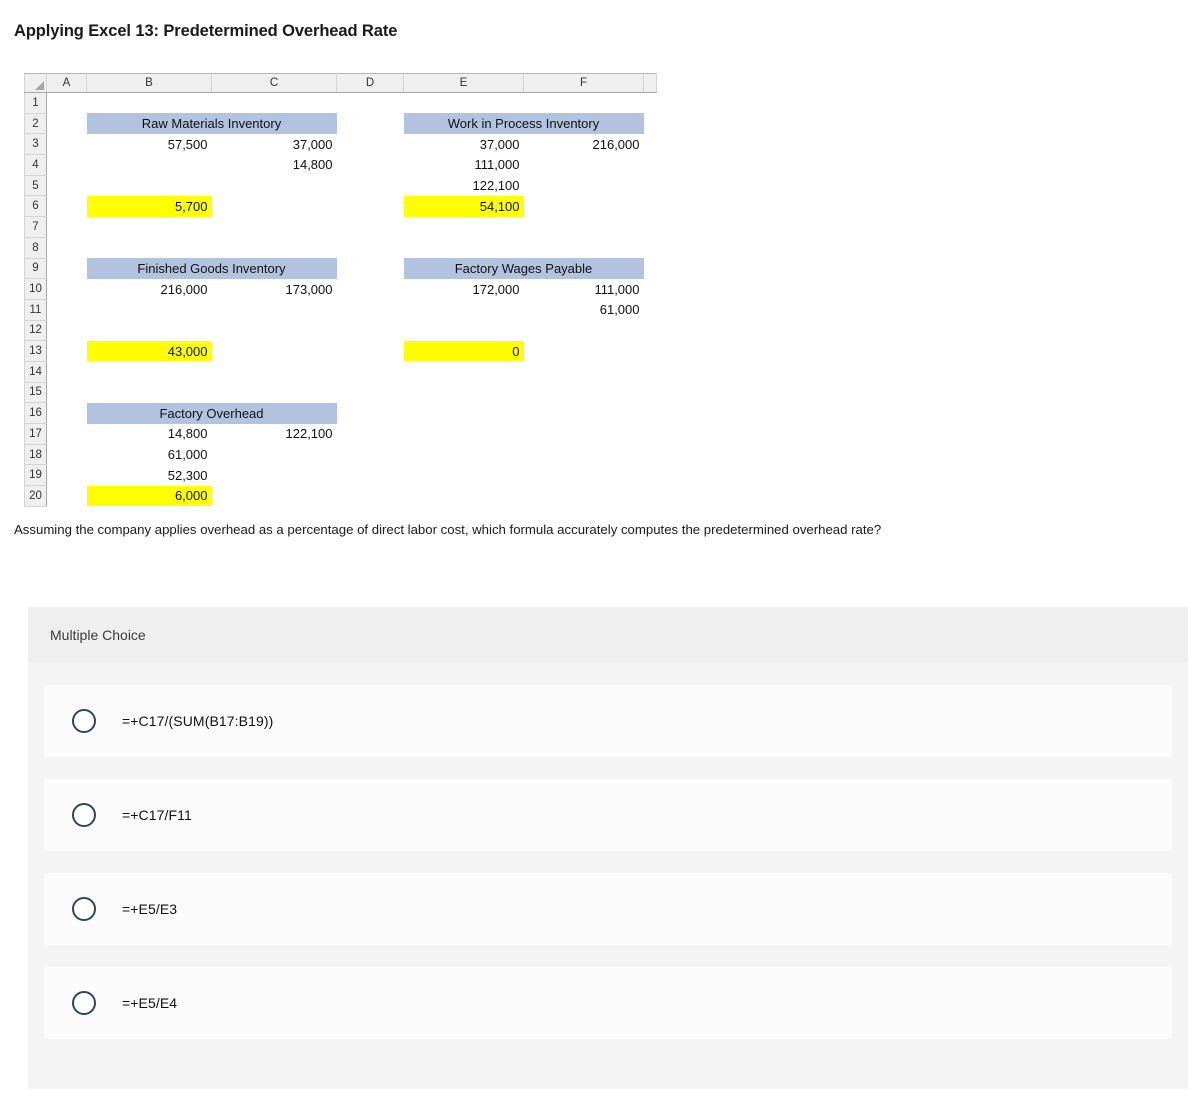 Image resolution: width=1200 pixels, height=1110 pixels. I want to click on column-header-f: F, so click(583, 83).